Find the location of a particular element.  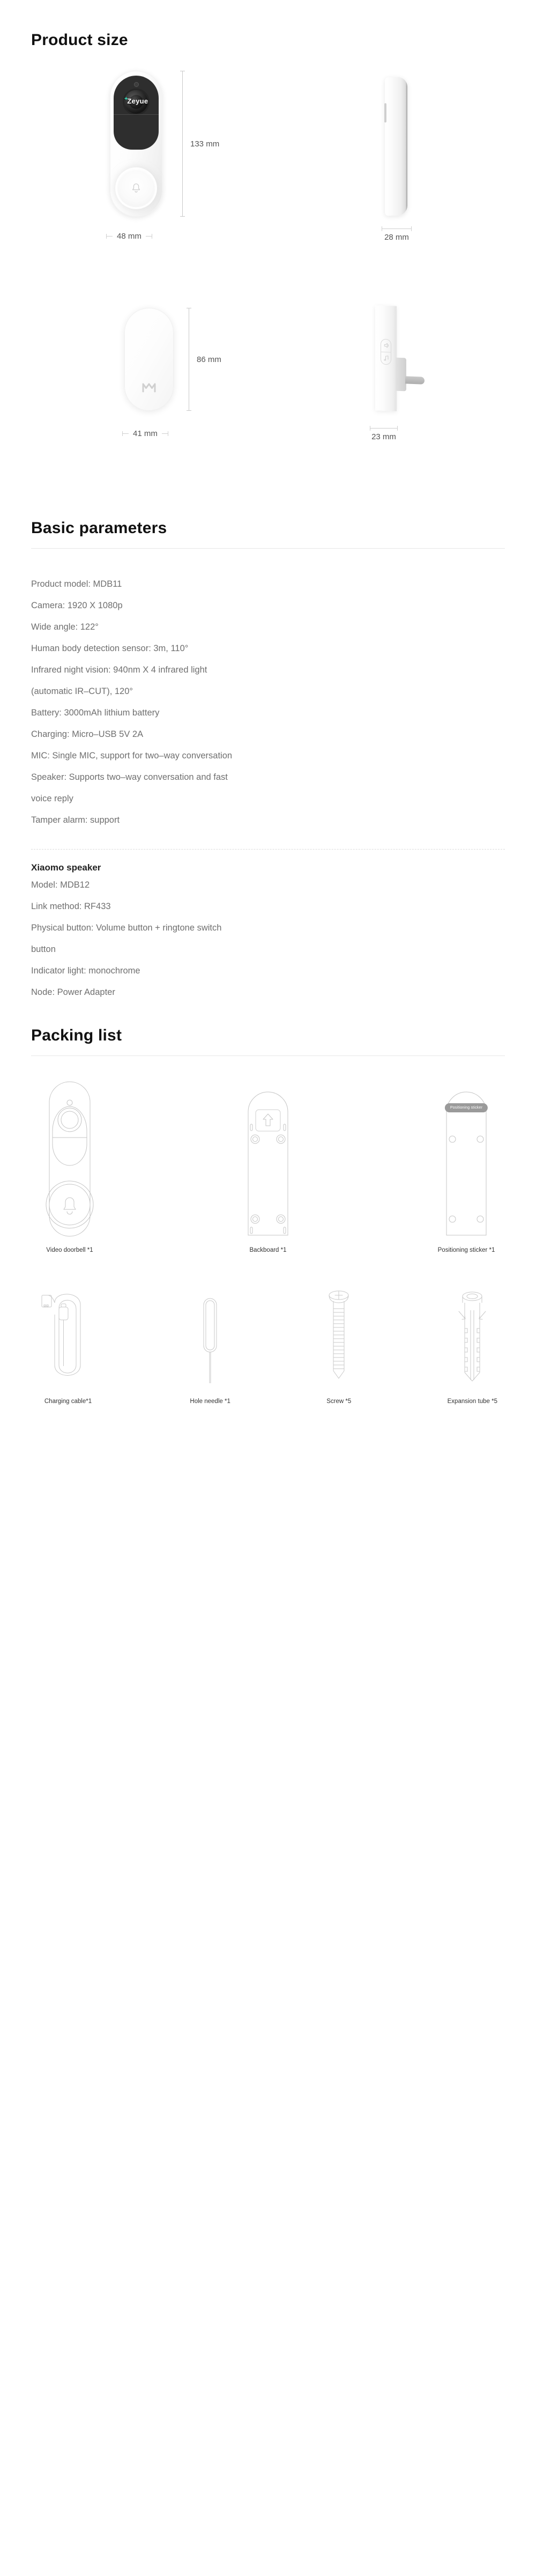

pack-item-backboard: Backboard *1 is located at coordinates (268, 1166).